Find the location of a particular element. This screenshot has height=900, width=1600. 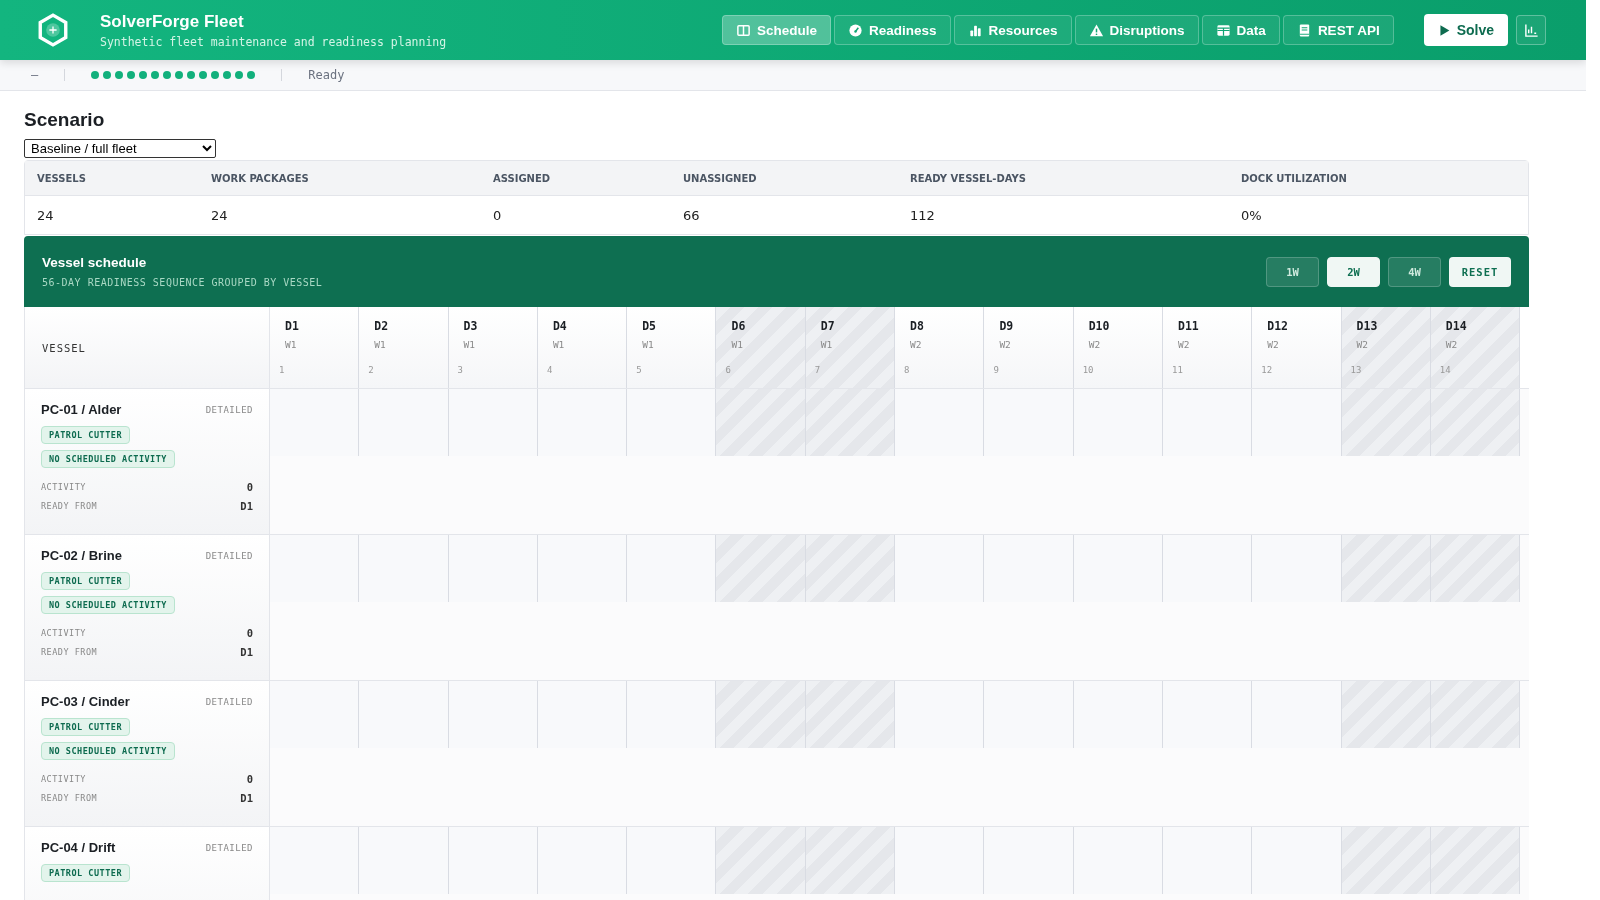

day-number: 13 is located at coordinates (1356, 370).